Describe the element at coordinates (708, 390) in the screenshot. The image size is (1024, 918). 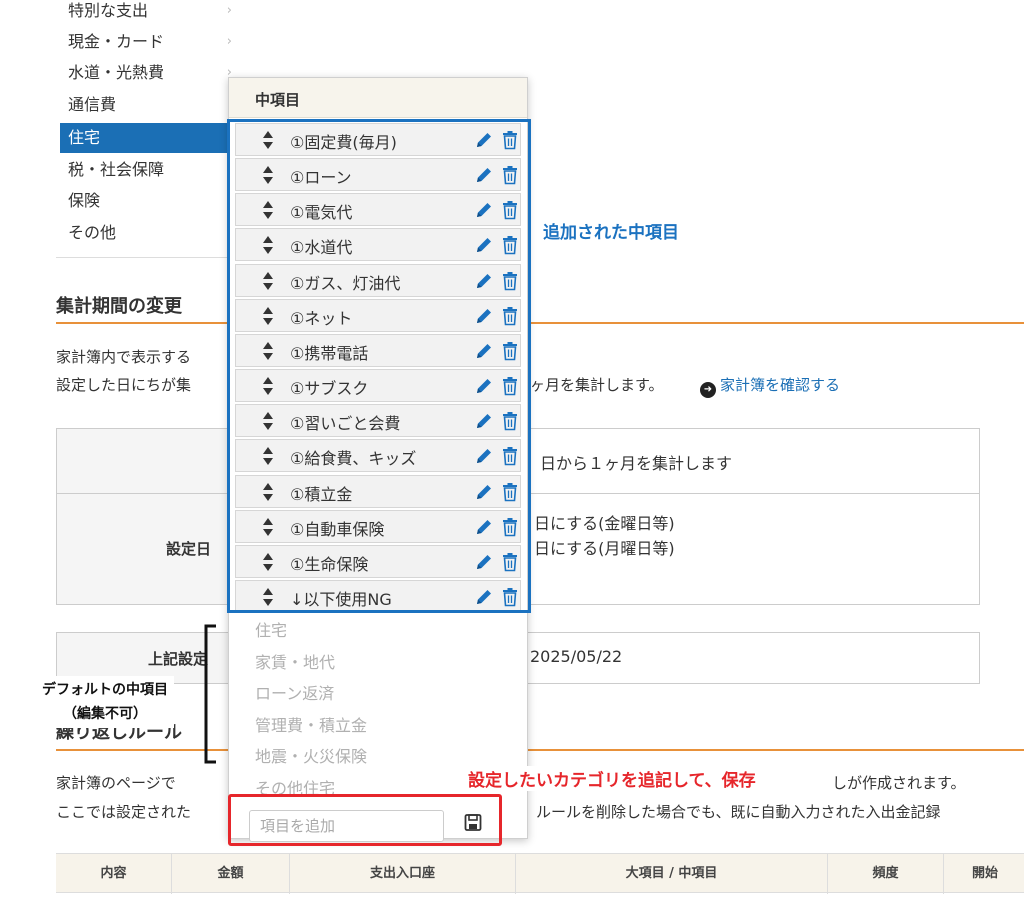
I see `arrow-right-circle-icon: ➜` at that location.